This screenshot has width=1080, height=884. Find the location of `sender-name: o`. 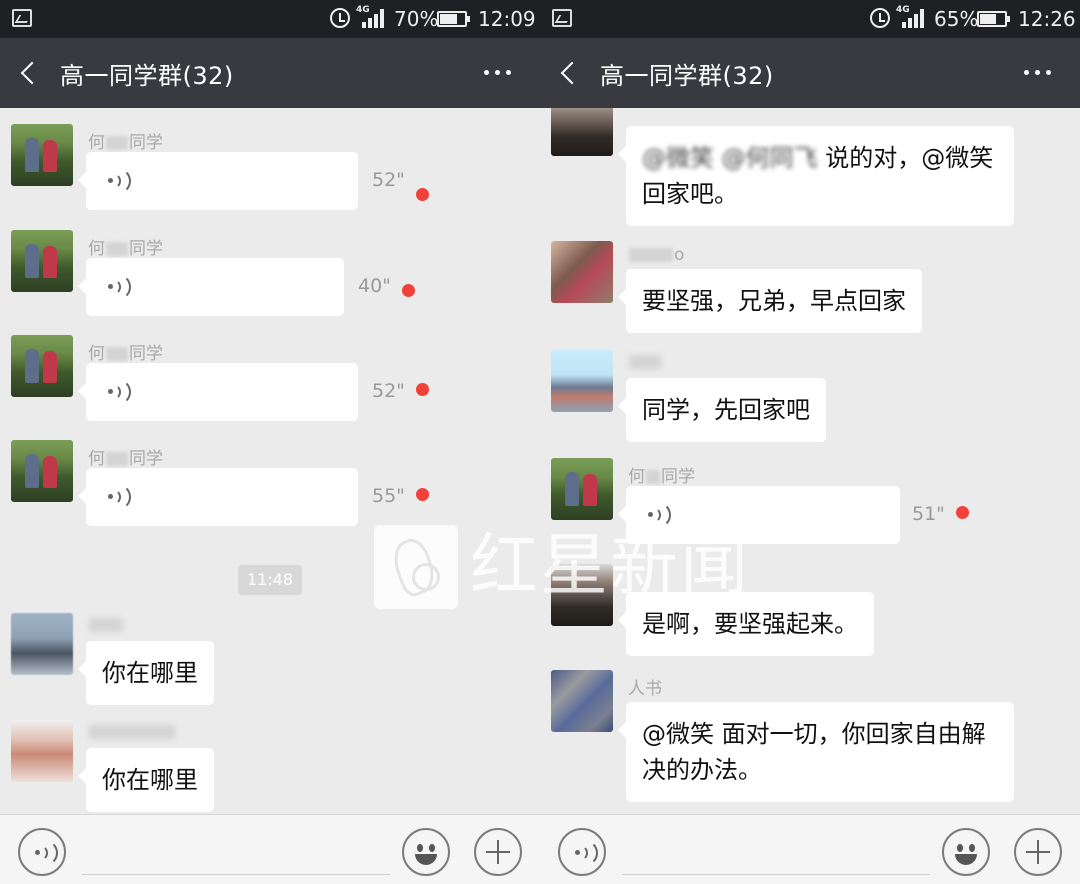

sender-name: o is located at coordinates (656, 255).